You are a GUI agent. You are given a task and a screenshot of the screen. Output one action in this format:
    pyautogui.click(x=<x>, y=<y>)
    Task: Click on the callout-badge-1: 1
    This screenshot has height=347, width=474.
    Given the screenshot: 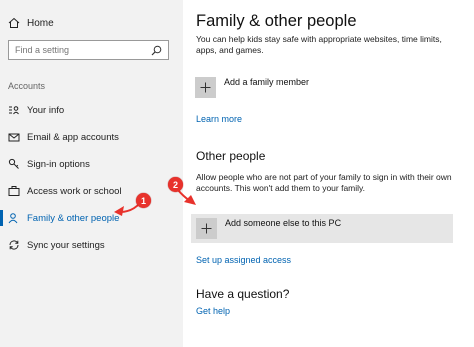 What is the action you would take?
    pyautogui.click(x=143, y=200)
    